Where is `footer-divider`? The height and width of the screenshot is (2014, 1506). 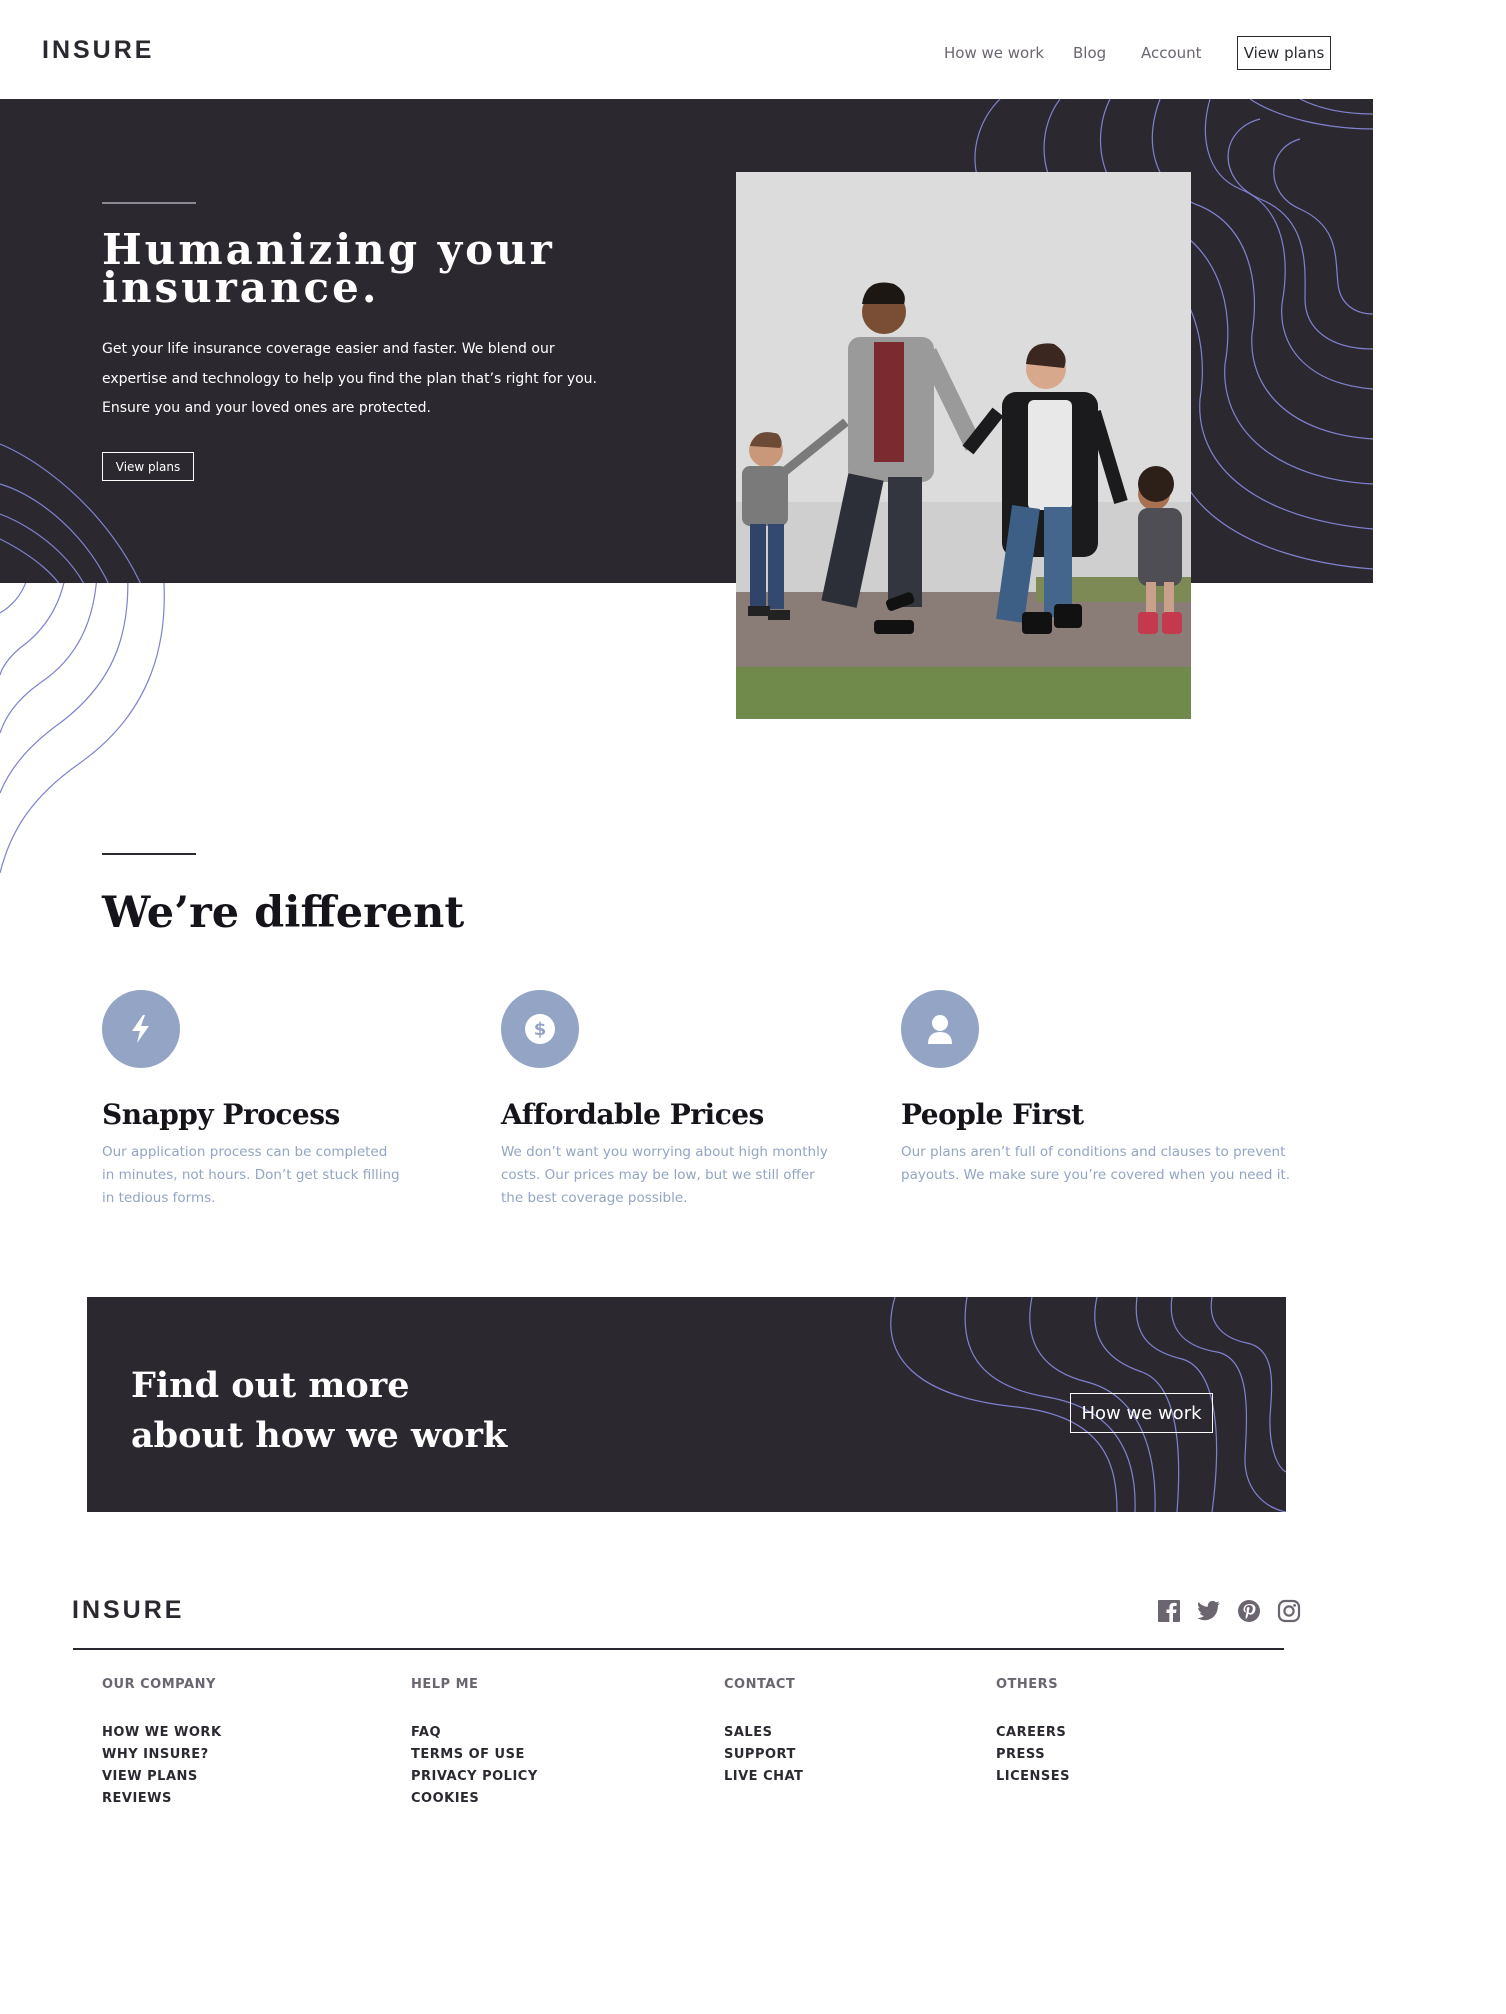
footer-divider is located at coordinates (678, 1649).